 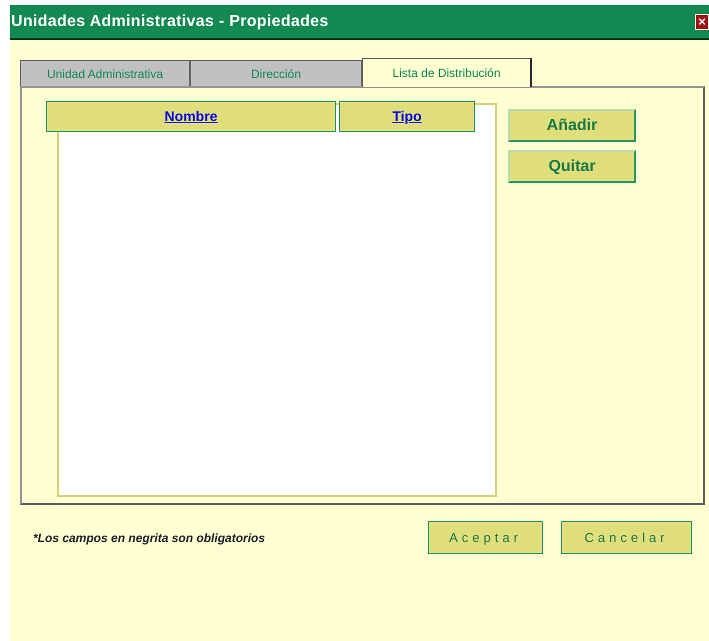 What do you see at coordinates (485, 537) in the screenshot?
I see `dialog-button: Aceptar` at bounding box center [485, 537].